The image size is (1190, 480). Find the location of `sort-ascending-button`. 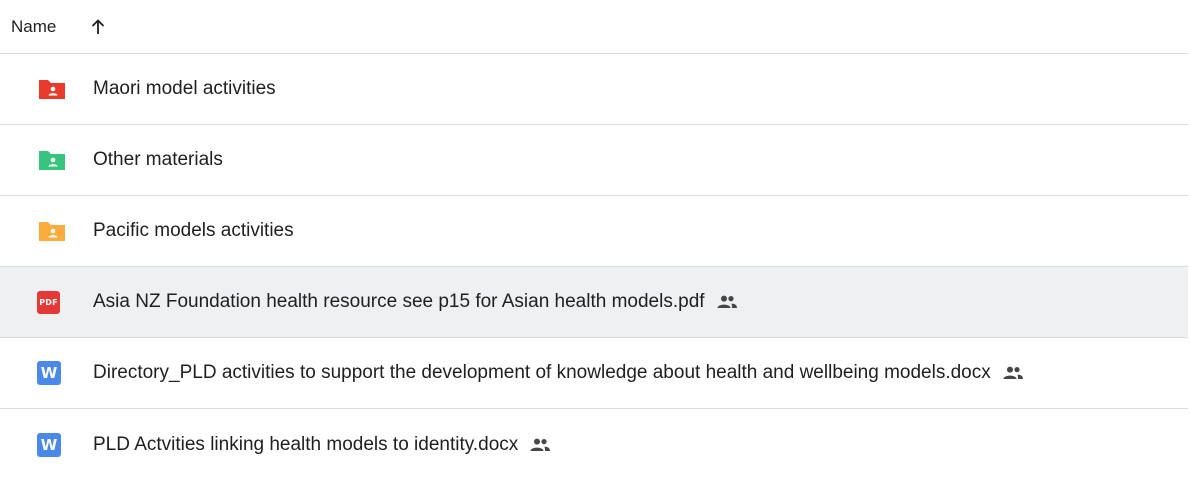

sort-ascending-button is located at coordinates (98, 27).